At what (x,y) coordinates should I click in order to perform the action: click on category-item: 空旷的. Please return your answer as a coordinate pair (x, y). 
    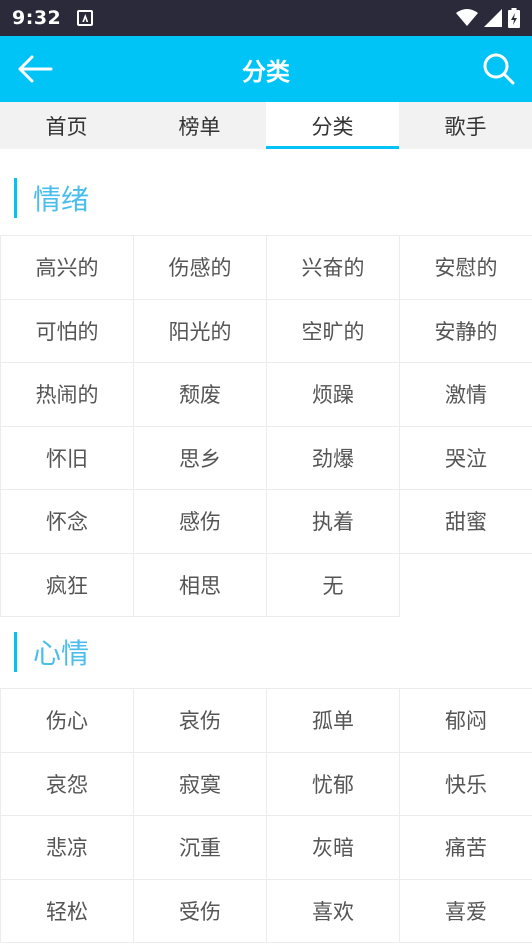
    Looking at the image, I should click on (333, 331).